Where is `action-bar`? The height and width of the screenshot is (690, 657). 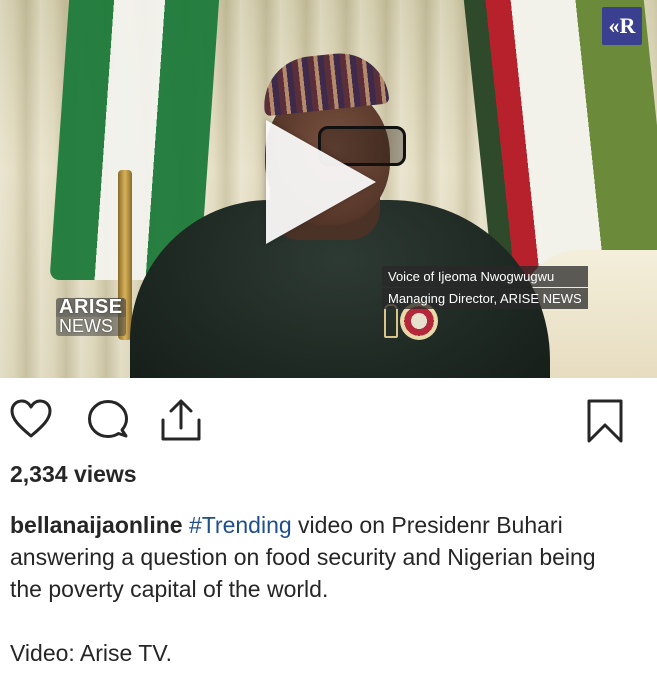 action-bar is located at coordinates (328, 423).